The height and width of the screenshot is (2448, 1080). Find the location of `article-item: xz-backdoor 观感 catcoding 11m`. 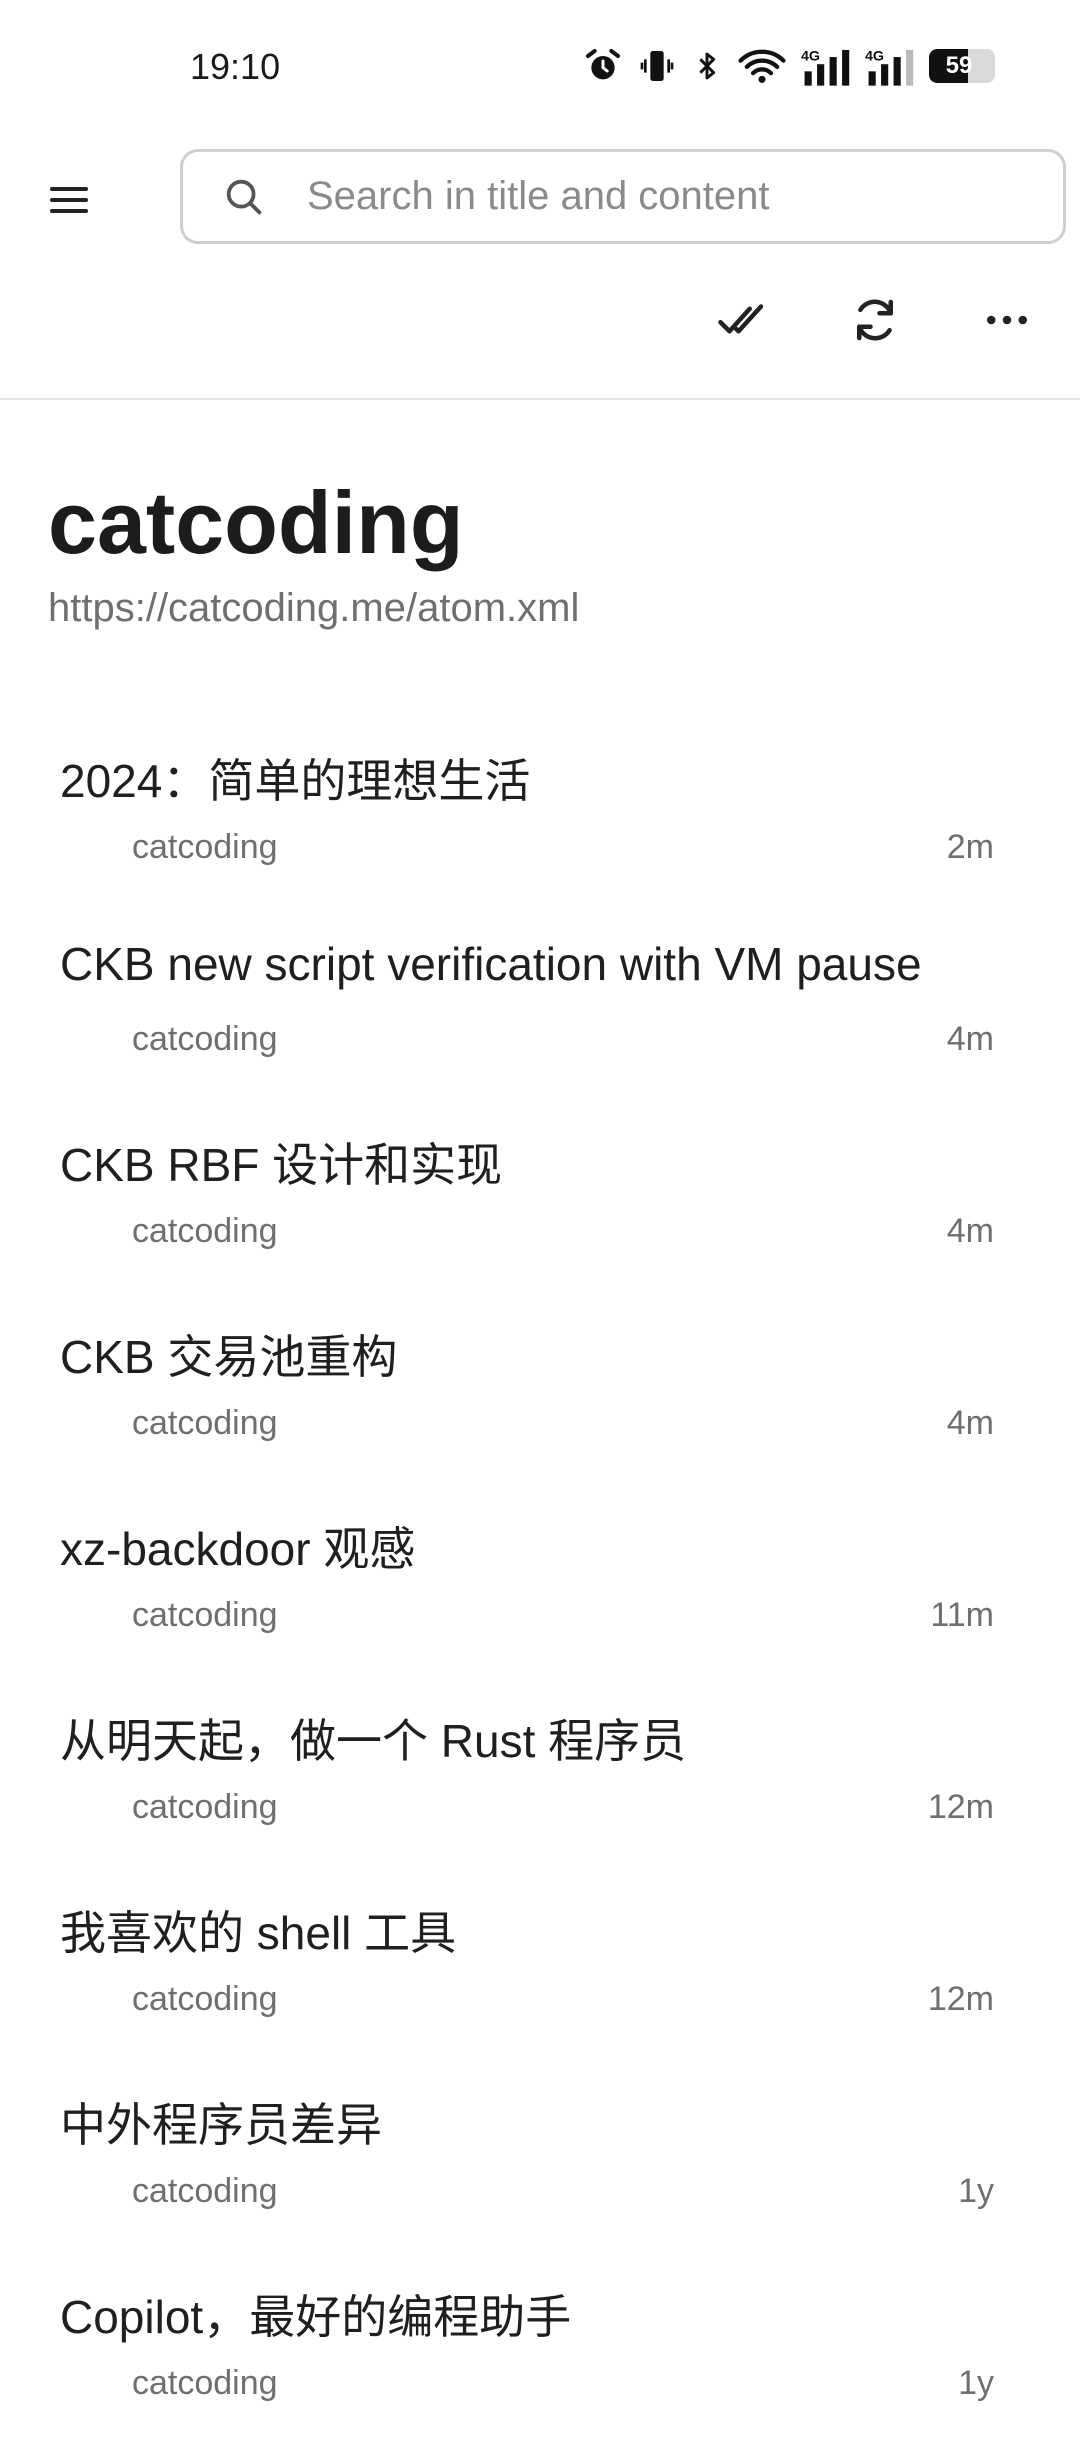

article-item: xz-backdoor 观感 catcoding 11m is located at coordinates (540, 1584).